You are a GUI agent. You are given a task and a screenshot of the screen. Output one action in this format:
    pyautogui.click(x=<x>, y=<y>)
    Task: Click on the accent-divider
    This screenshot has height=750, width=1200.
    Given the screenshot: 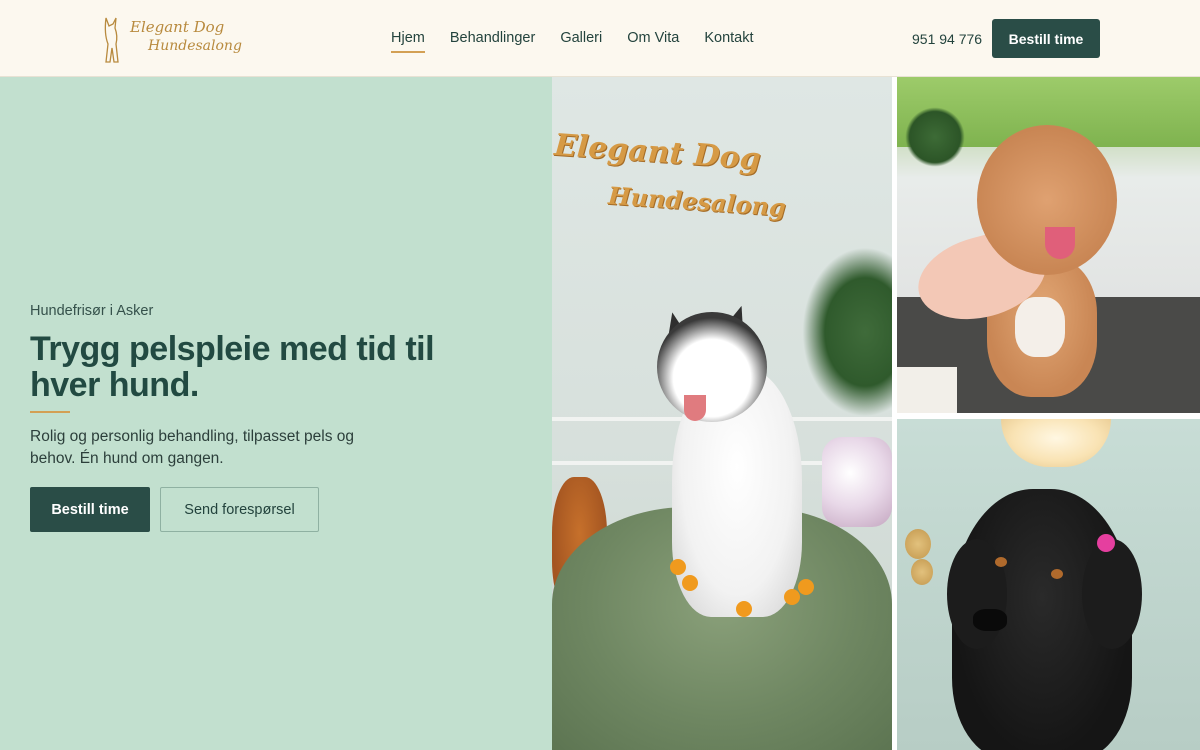 What is the action you would take?
    pyautogui.click(x=50, y=412)
    